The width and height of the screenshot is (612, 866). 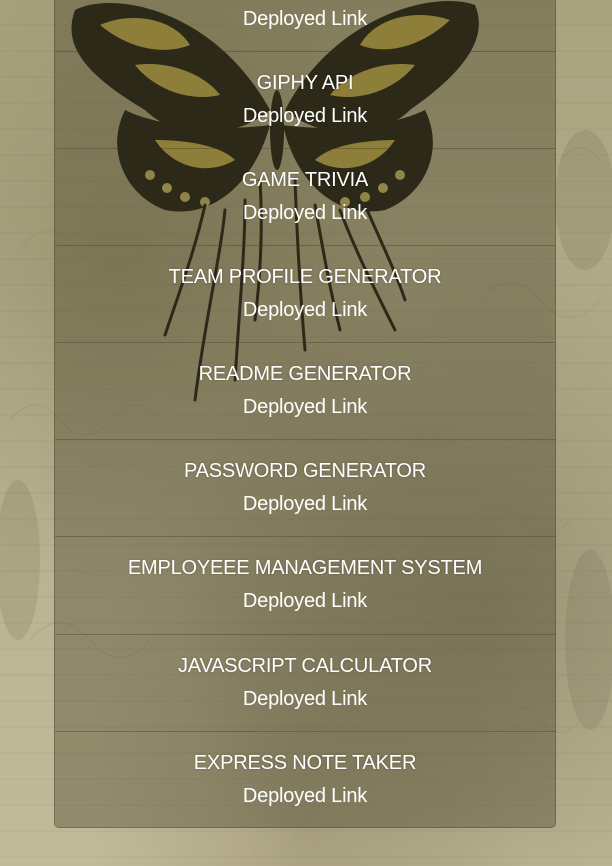 I want to click on project-item-express-note-taker: EXPRESS NOTE TAKER Deployed Link, so click(x=305, y=779).